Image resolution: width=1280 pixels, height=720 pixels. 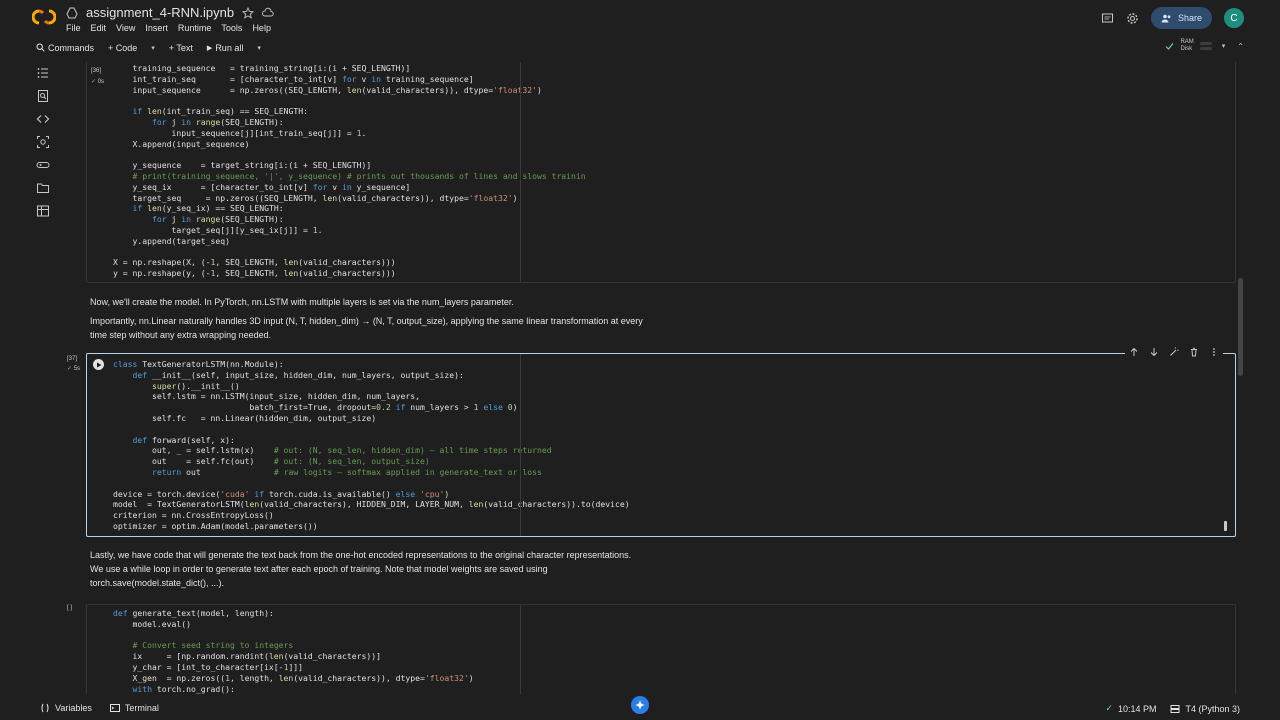 What do you see at coordinates (674, 230) in the screenshot?
I see `code-line: target_seq[j][y_seq_ix[j]] = 1.` at bounding box center [674, 230].